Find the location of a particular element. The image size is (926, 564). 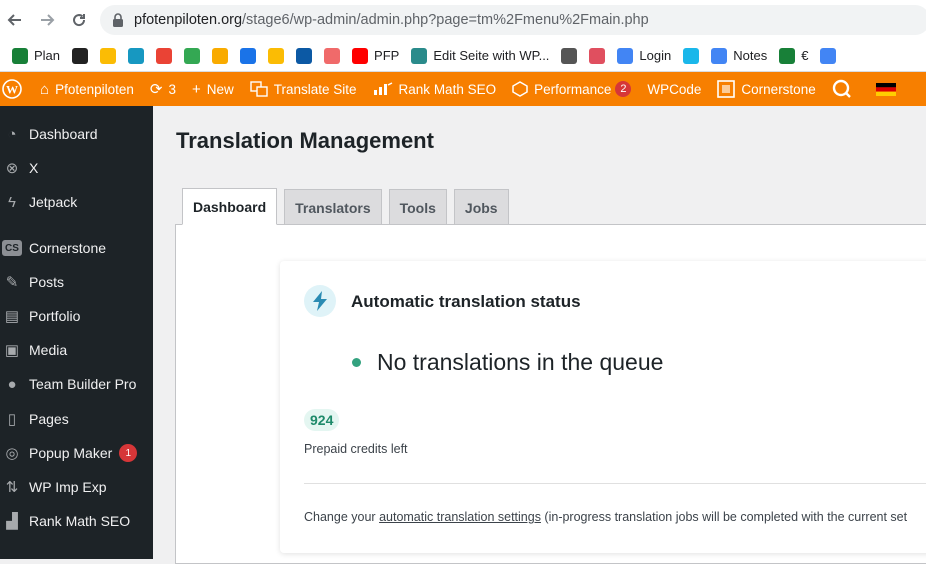

bookmark-label: Plan is located at coordinates (47, 55).